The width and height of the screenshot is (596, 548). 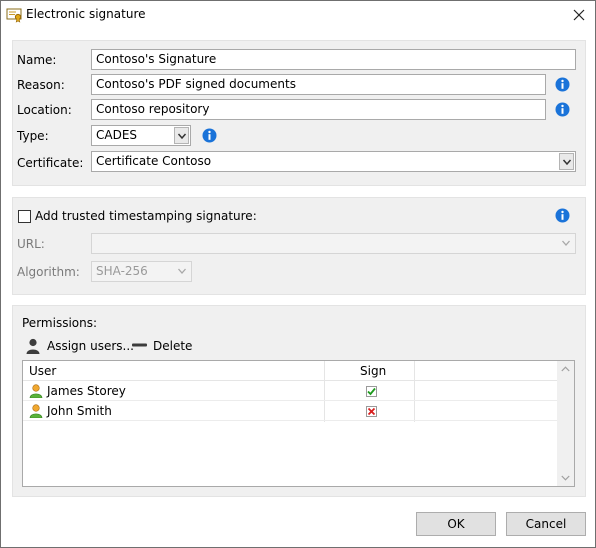 What do you see at coordinates (290, 391) in the screenshot?
I see `table-row: James Storey` at bounding box center [290, 391].